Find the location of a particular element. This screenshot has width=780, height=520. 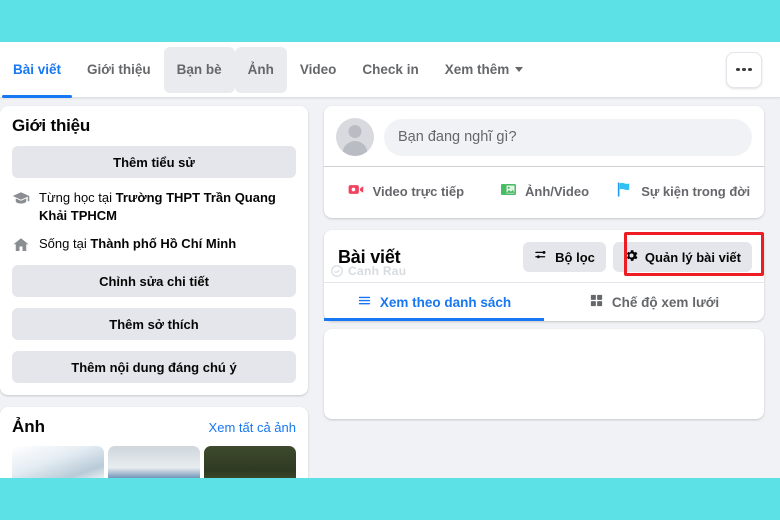

tab-label: Bạn bè is located at coordinates (199, 69).